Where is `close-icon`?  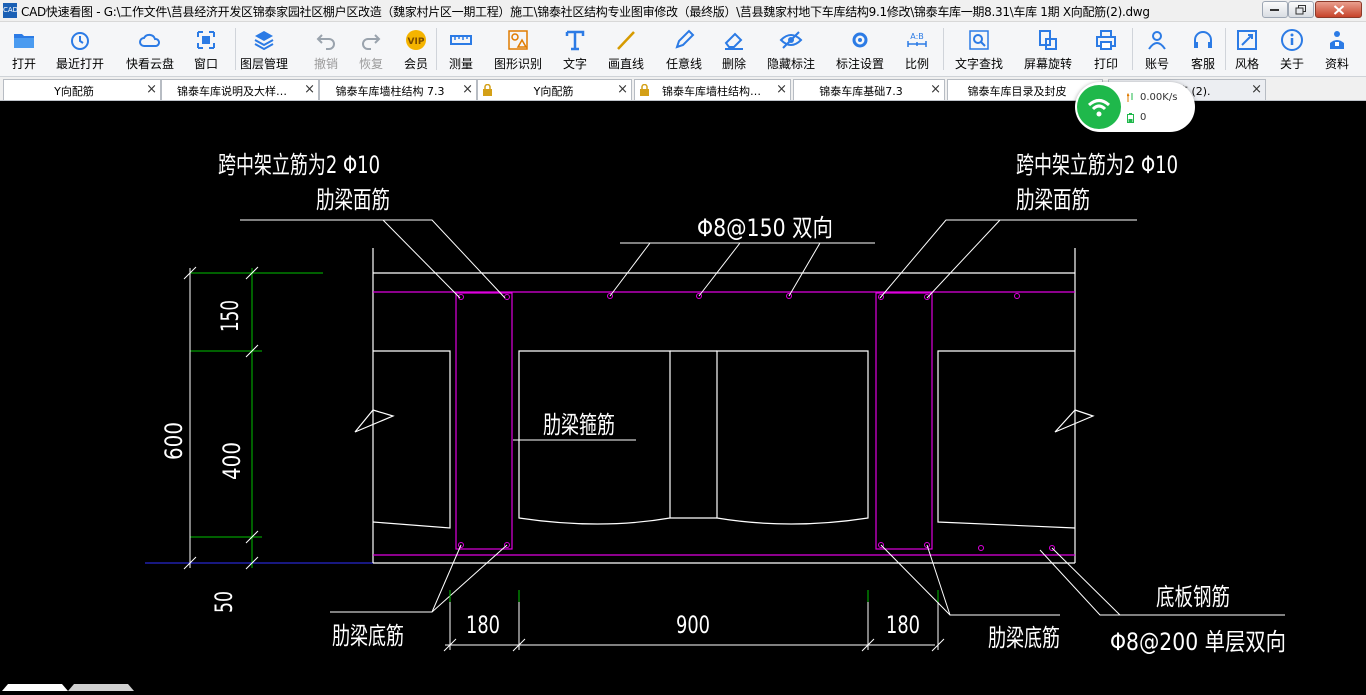
close-icon is located at coordinates (1338, 9).